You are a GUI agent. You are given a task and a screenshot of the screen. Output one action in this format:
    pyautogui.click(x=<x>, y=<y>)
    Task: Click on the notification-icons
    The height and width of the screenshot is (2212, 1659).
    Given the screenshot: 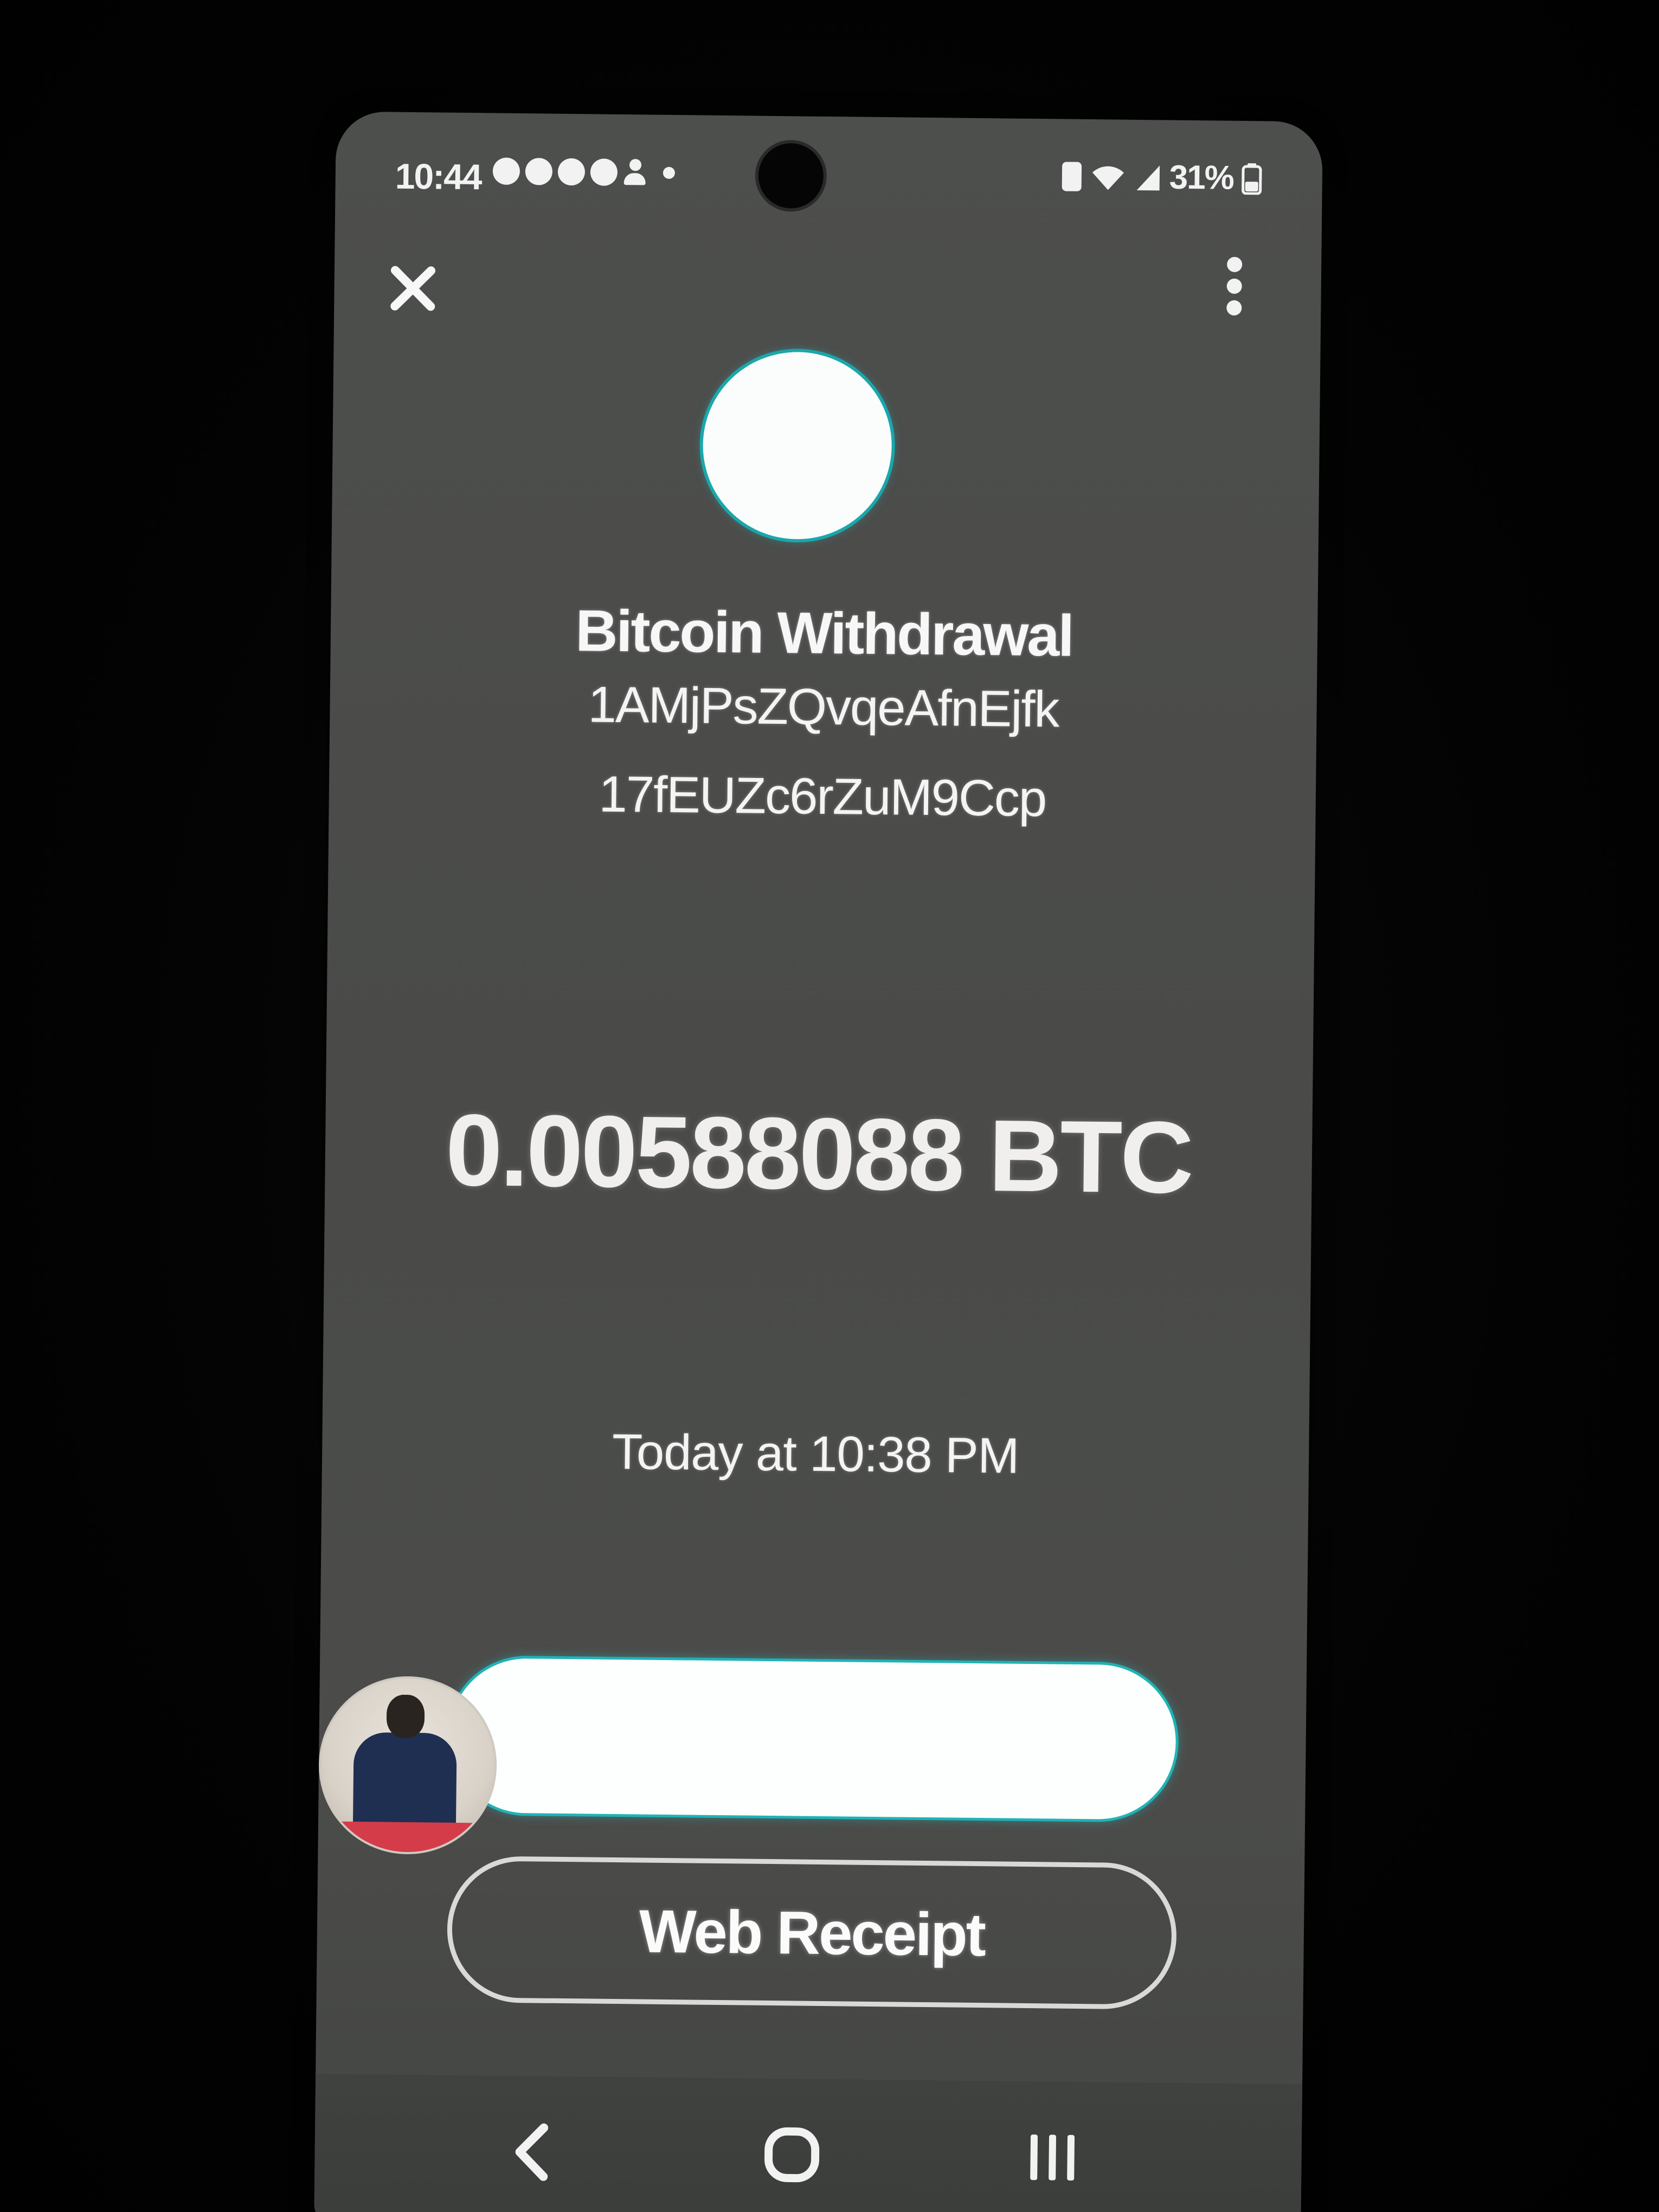 What is the action you would take?
    pyautogui.click(x=584, y=172)
    